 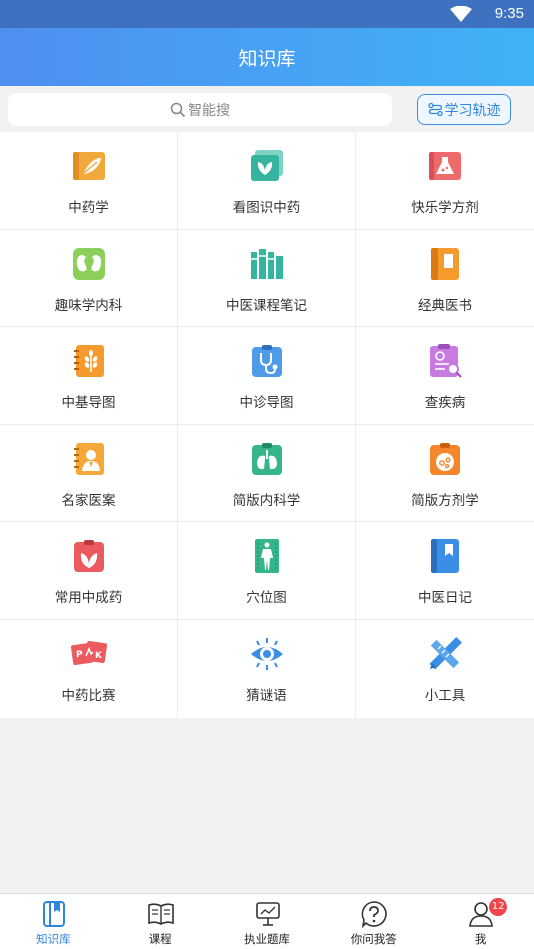 What do you see at coordinates (88, 403) in the screenshot?
I see `grid-item-label: 中基导图` at bounding box center [88, 403].